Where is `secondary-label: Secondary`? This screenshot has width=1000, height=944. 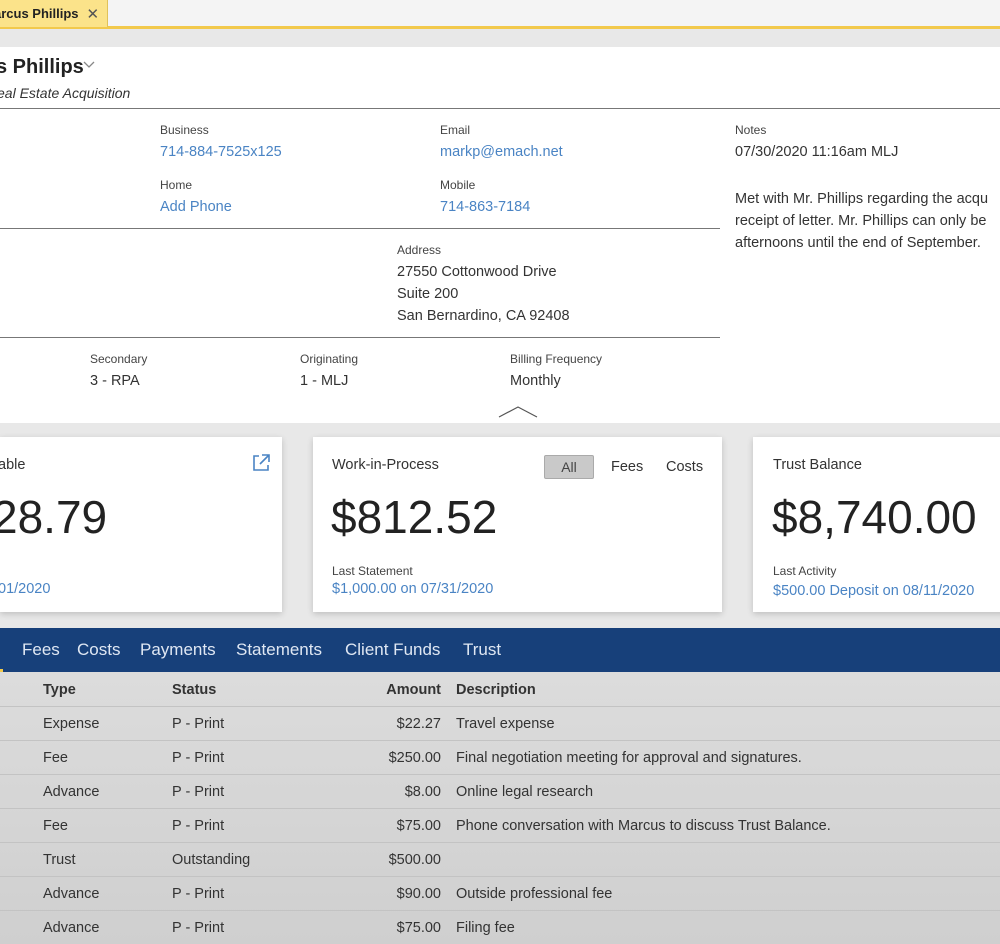 secondary-label: Secondary is located at coordinates (119, 359).